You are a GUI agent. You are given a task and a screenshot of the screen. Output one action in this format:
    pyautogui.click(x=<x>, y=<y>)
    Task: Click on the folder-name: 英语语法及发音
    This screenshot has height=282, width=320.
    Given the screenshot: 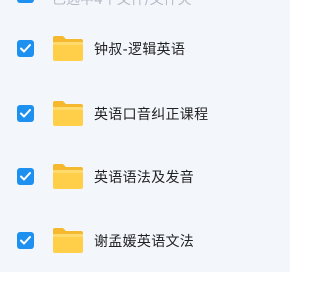 What is the action you would take?
    pyautogui.click(x=144, y=177)
    